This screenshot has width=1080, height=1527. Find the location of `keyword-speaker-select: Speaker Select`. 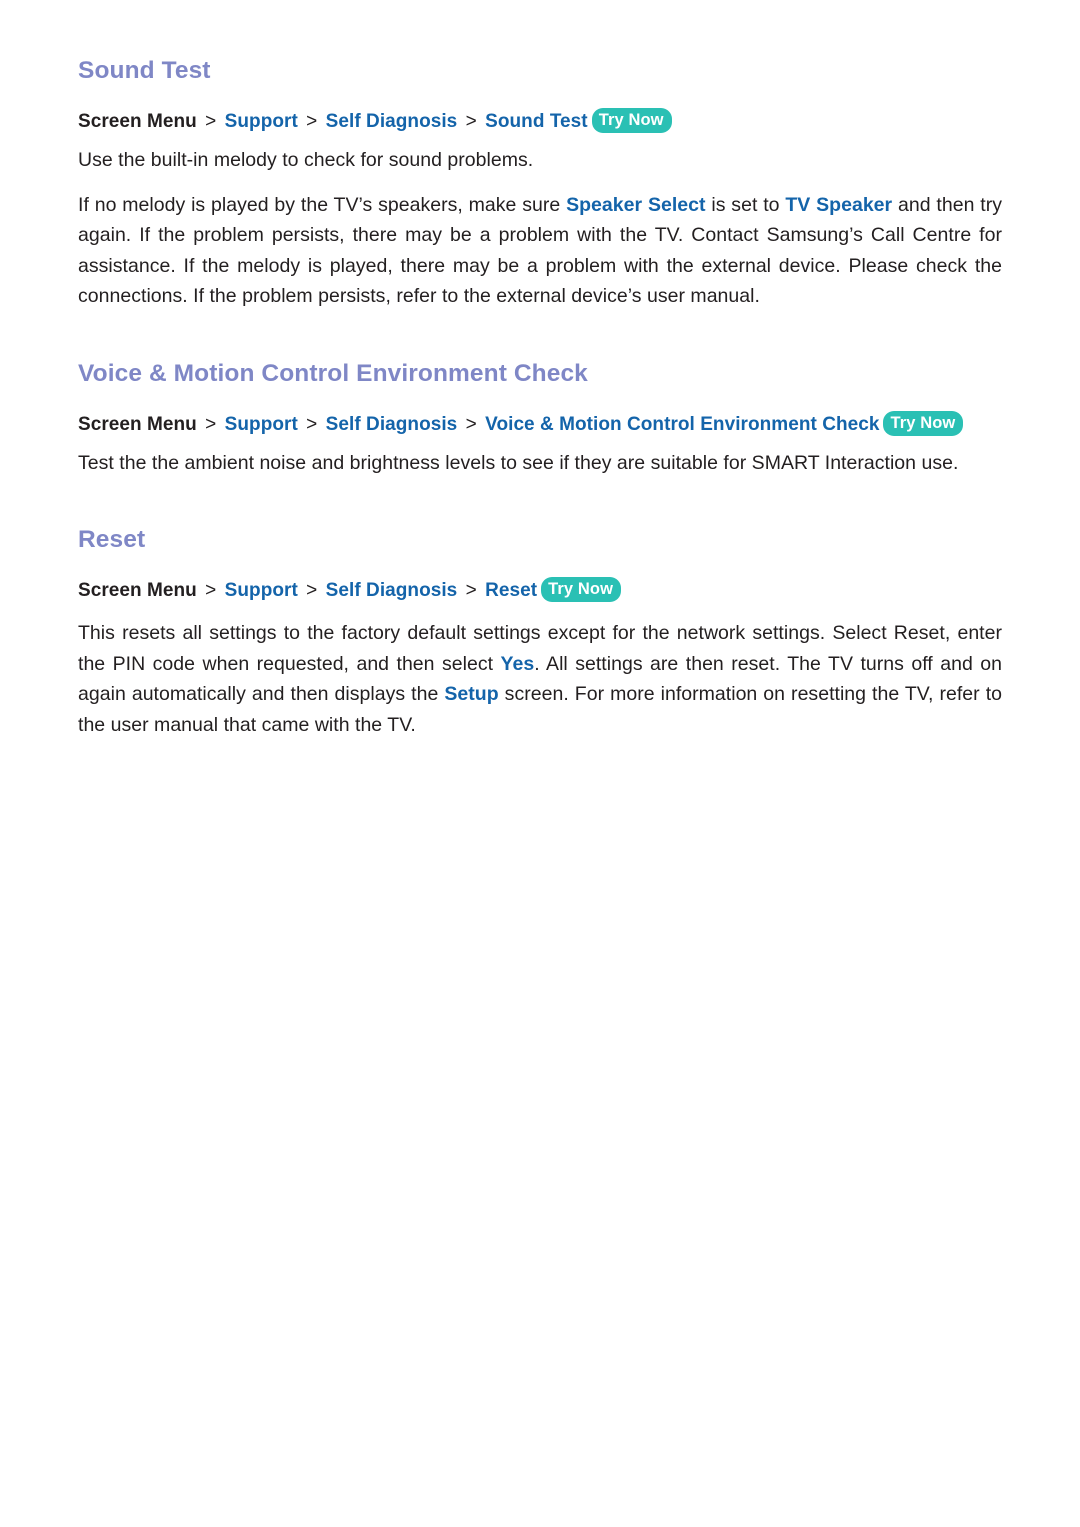

keyword-speaker-select: Speaker Select is located at coordinates (635, 205).